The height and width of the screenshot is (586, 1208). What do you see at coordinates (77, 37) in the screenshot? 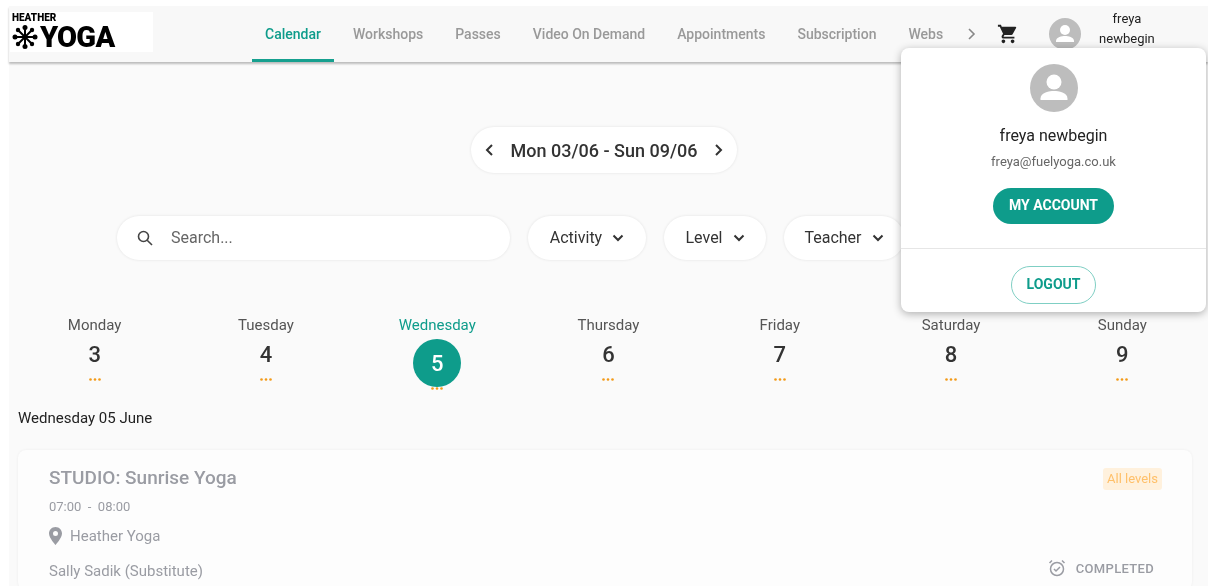
I see `logo-text: YOGA` at bounding box center [77, 37].